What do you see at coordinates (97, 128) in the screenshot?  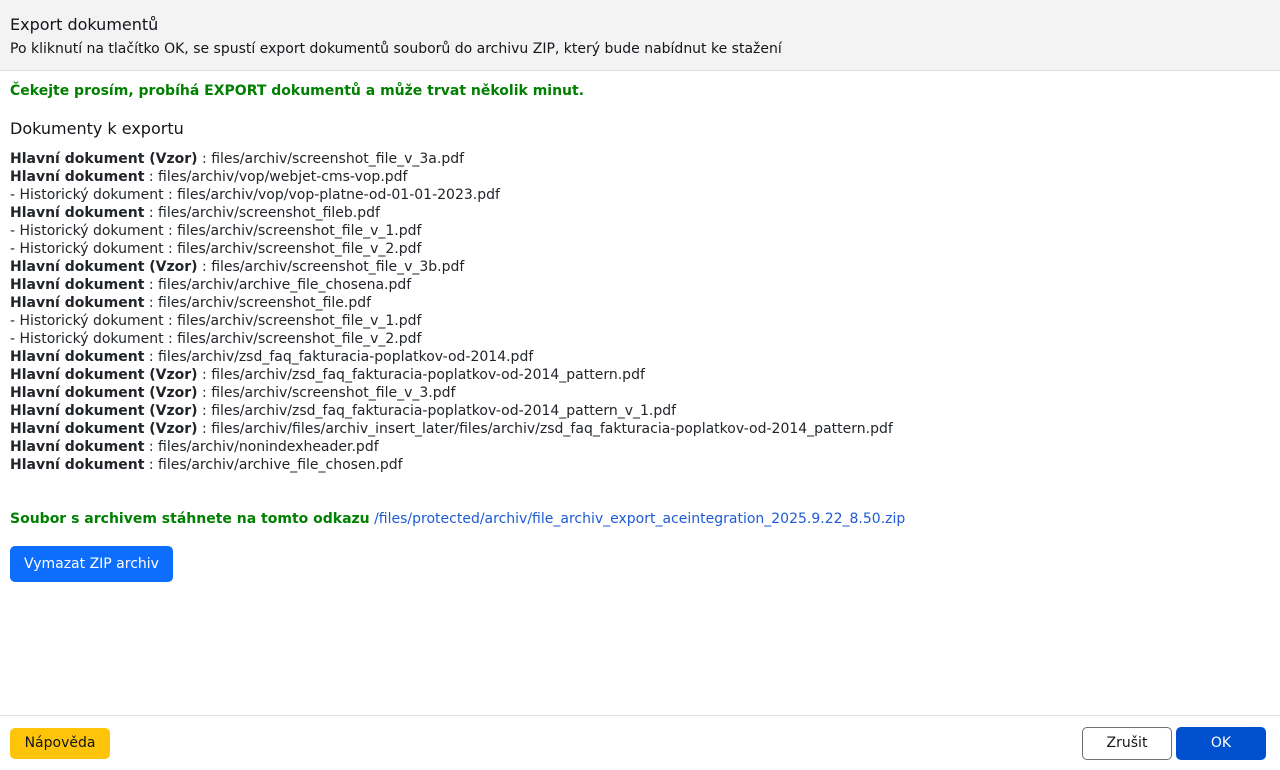 I see `section-title: Dokumenty k exportu` at bounding box center [97, 128].